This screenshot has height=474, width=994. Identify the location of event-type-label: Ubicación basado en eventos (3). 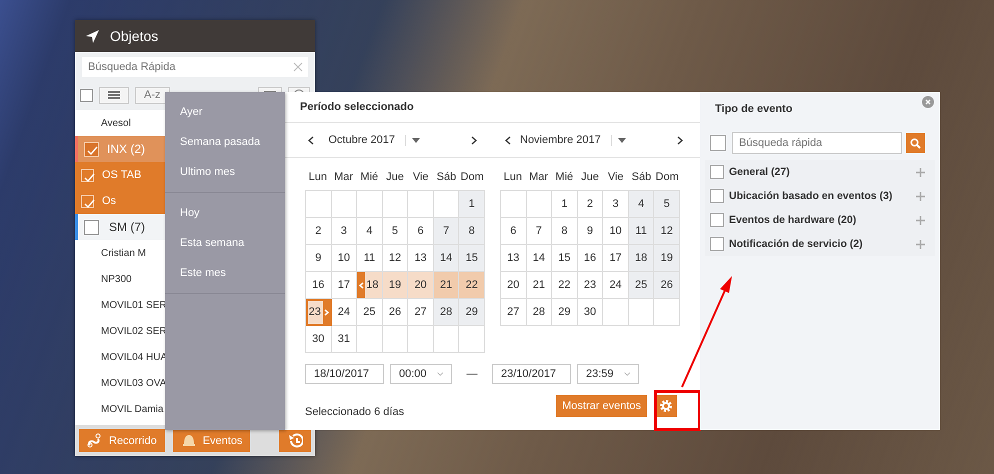
(811, 196).